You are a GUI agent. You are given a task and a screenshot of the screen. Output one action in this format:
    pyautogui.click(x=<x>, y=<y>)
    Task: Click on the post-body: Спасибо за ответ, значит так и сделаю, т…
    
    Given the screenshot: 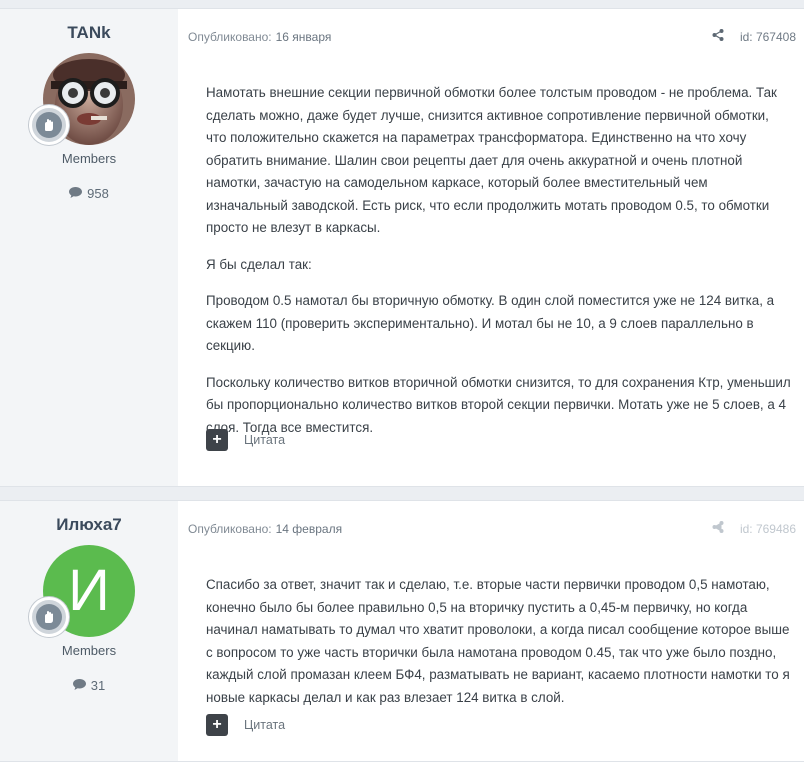 What is the action you would take?
    pyautogui.click(x=499, y=648)
    